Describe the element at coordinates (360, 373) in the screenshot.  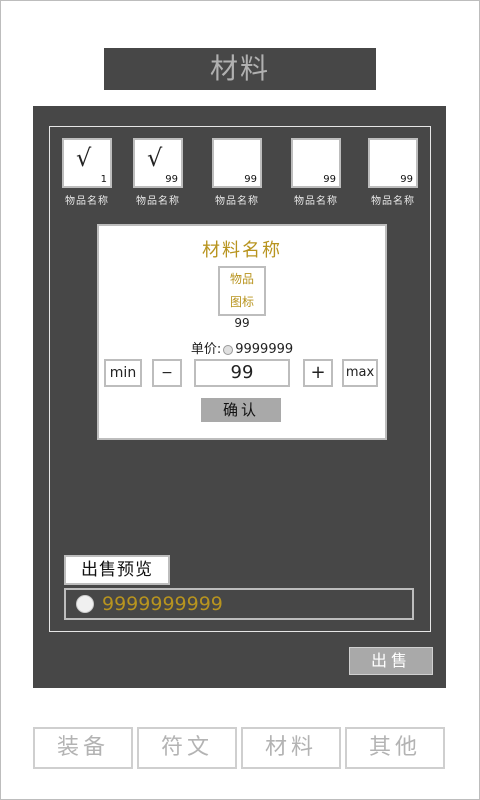
I see `max-button: max` at that location.